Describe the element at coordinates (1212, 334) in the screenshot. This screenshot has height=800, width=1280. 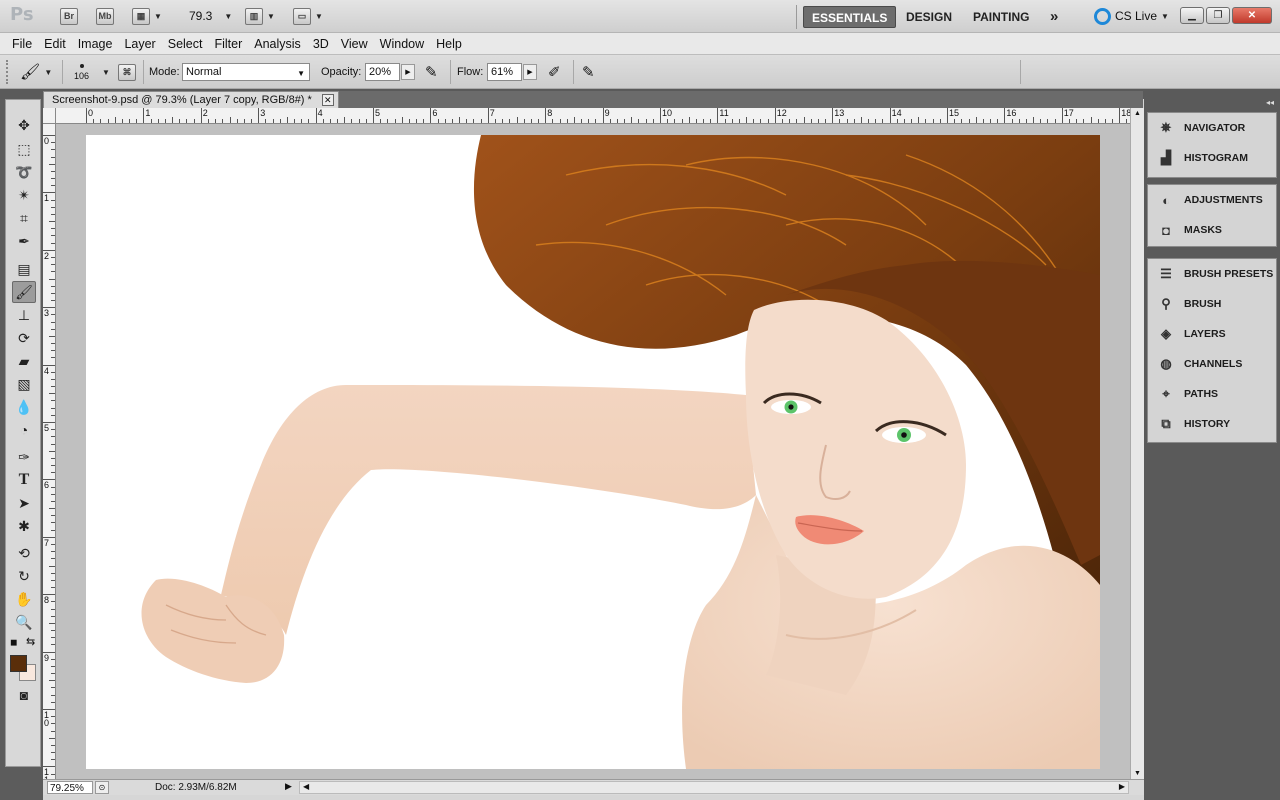
I see `panel-layers: ◈ LAYERS` at that location.